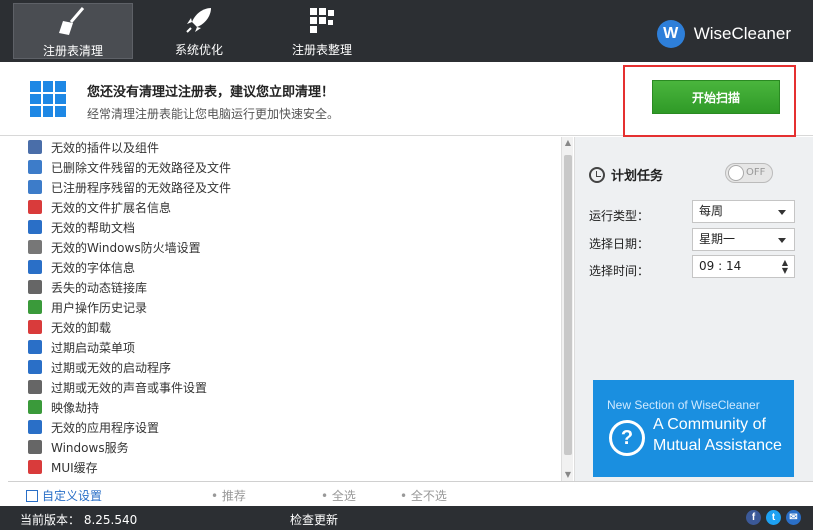  Describe the element at coordinates (743, 266) in the screenshot. I see `time-spinner: 09 : 14 ▲ ▼` at that location.